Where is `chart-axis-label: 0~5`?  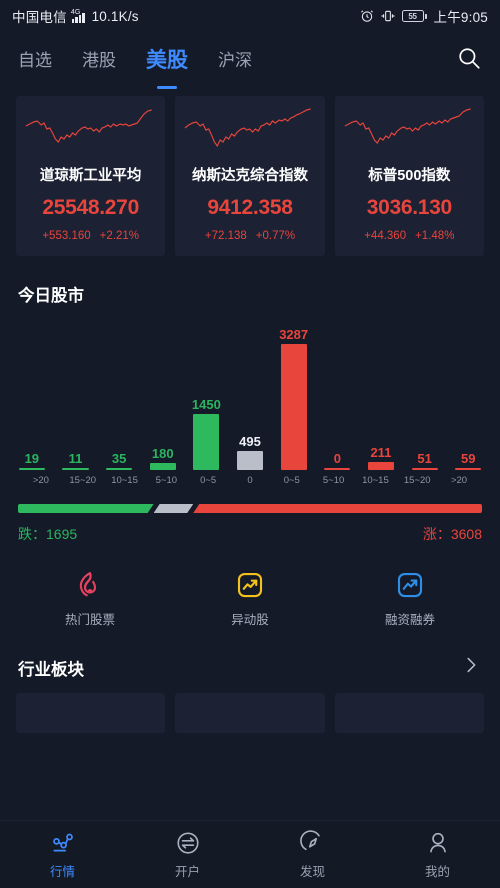 chart-axis-label: 0~5 is located at coordinates (208, 480).